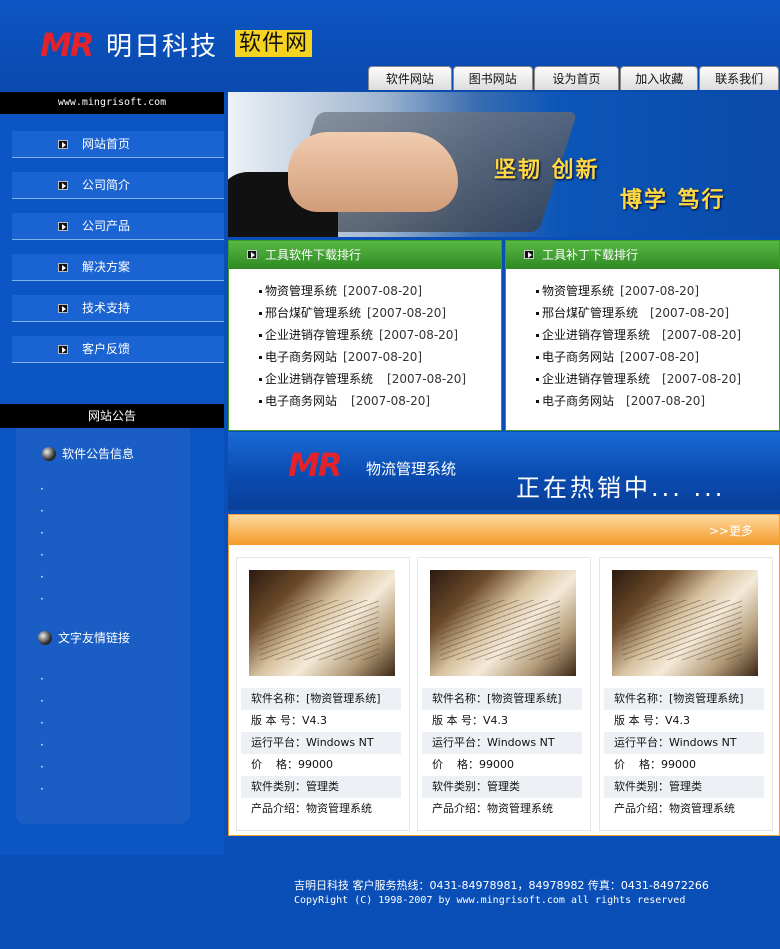 This screenshot has width=780, height=949. What do you see at coordinates (410, 78) in the screenshot?
I see `tab-software-site: 软件网站` at bounding box center [410, 78].